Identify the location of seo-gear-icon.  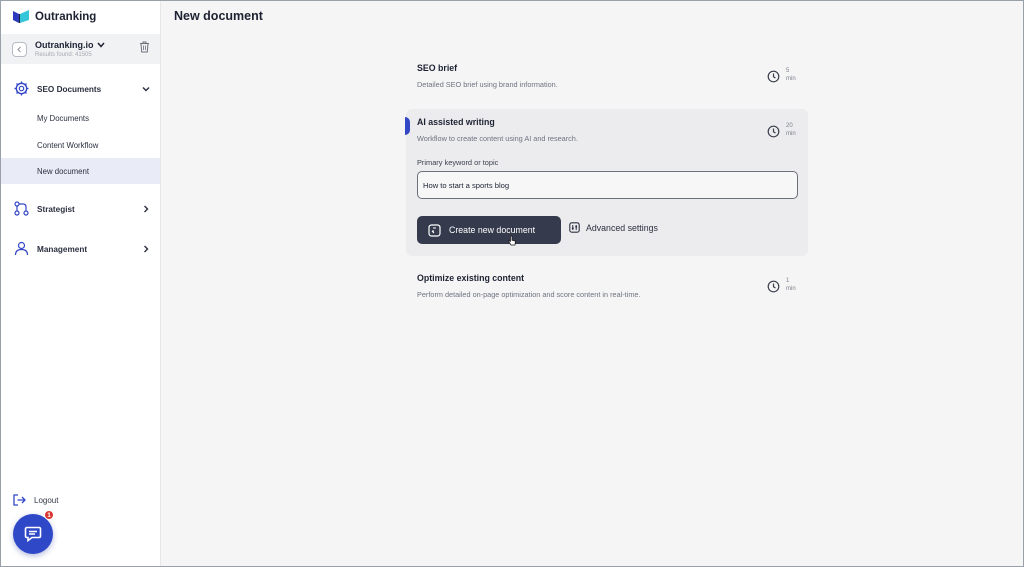
(21, 88).